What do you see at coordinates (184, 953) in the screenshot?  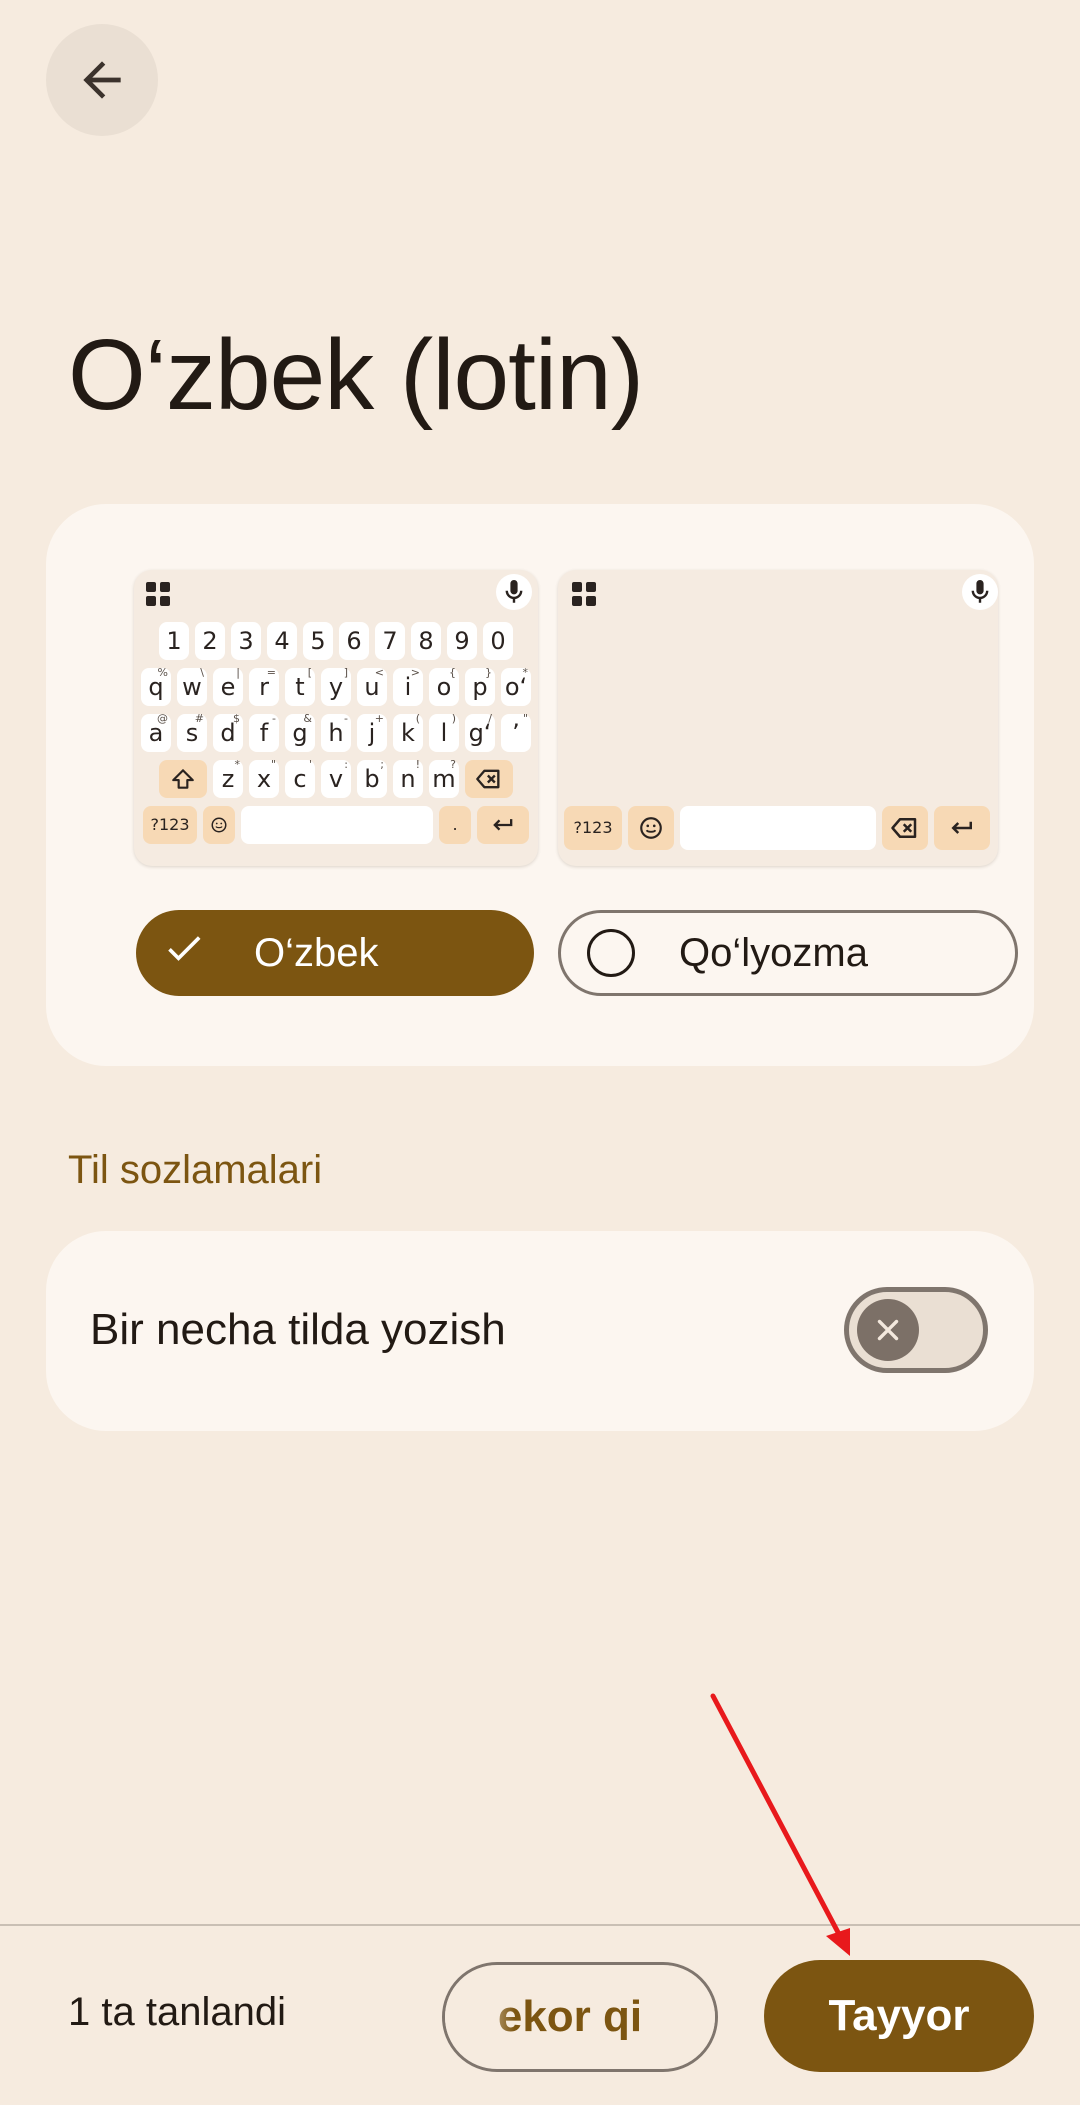 I see `check-icon` at bounding box center [184, 953].